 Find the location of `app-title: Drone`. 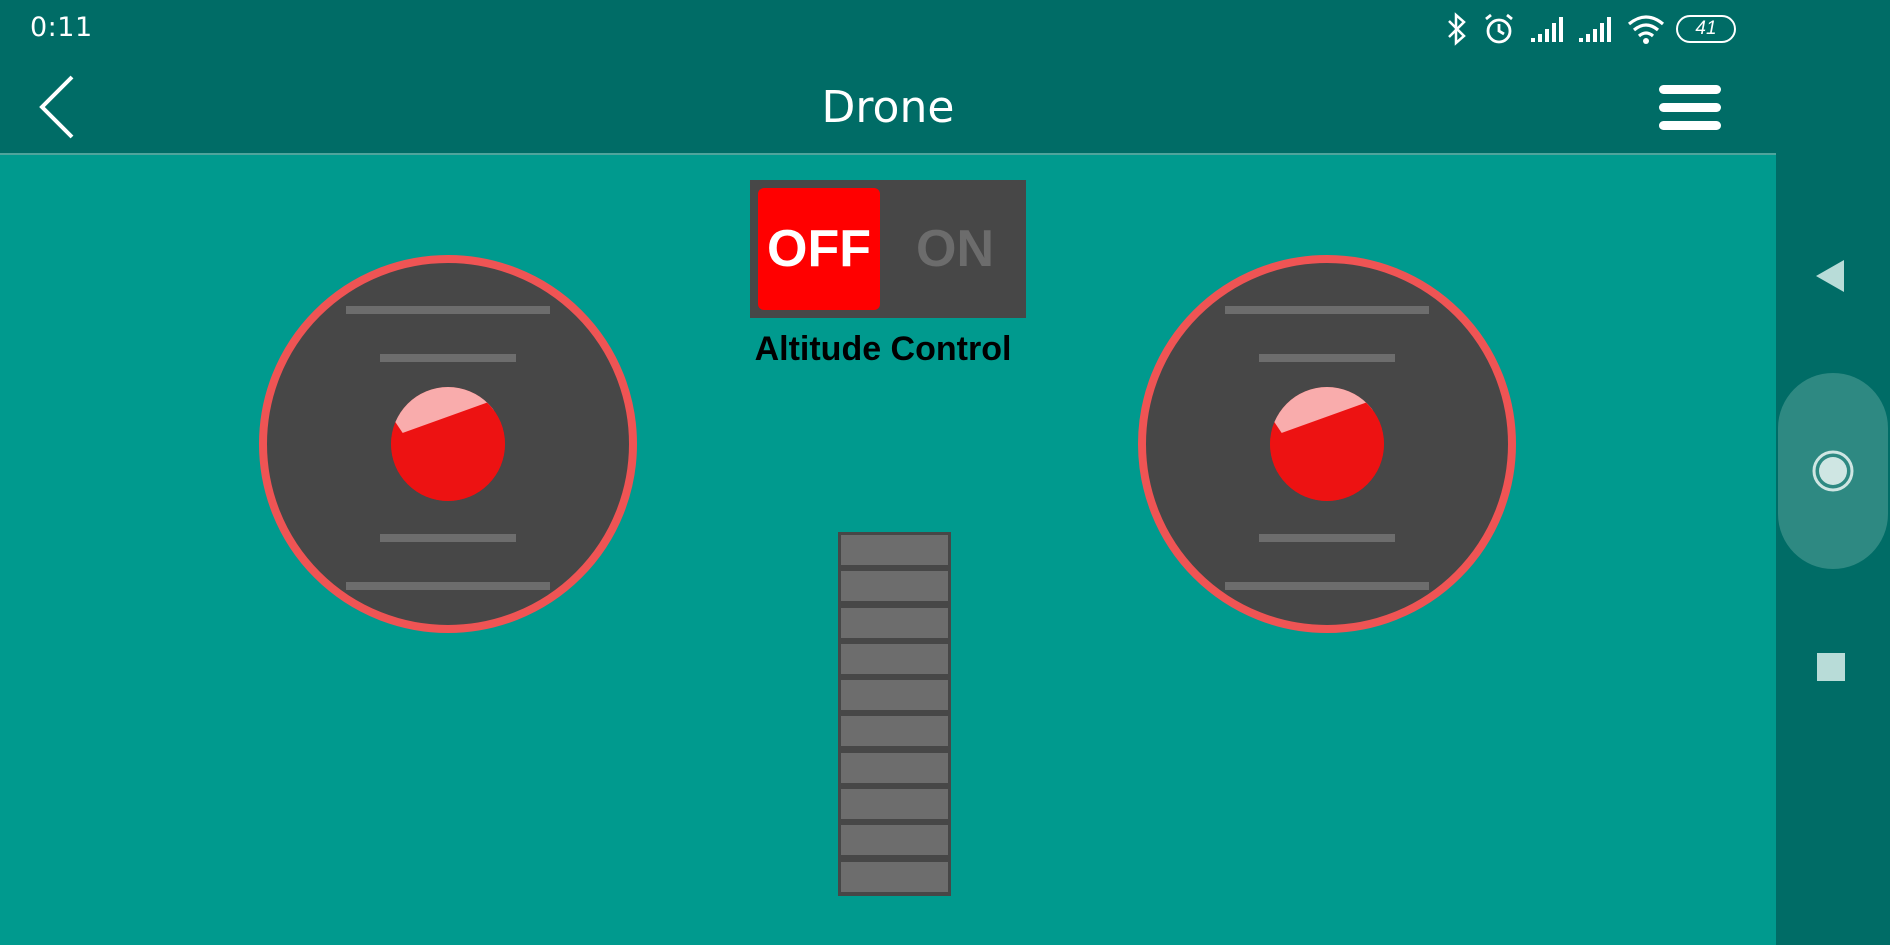

app-title: Drone is located at coordinates (888, 107).